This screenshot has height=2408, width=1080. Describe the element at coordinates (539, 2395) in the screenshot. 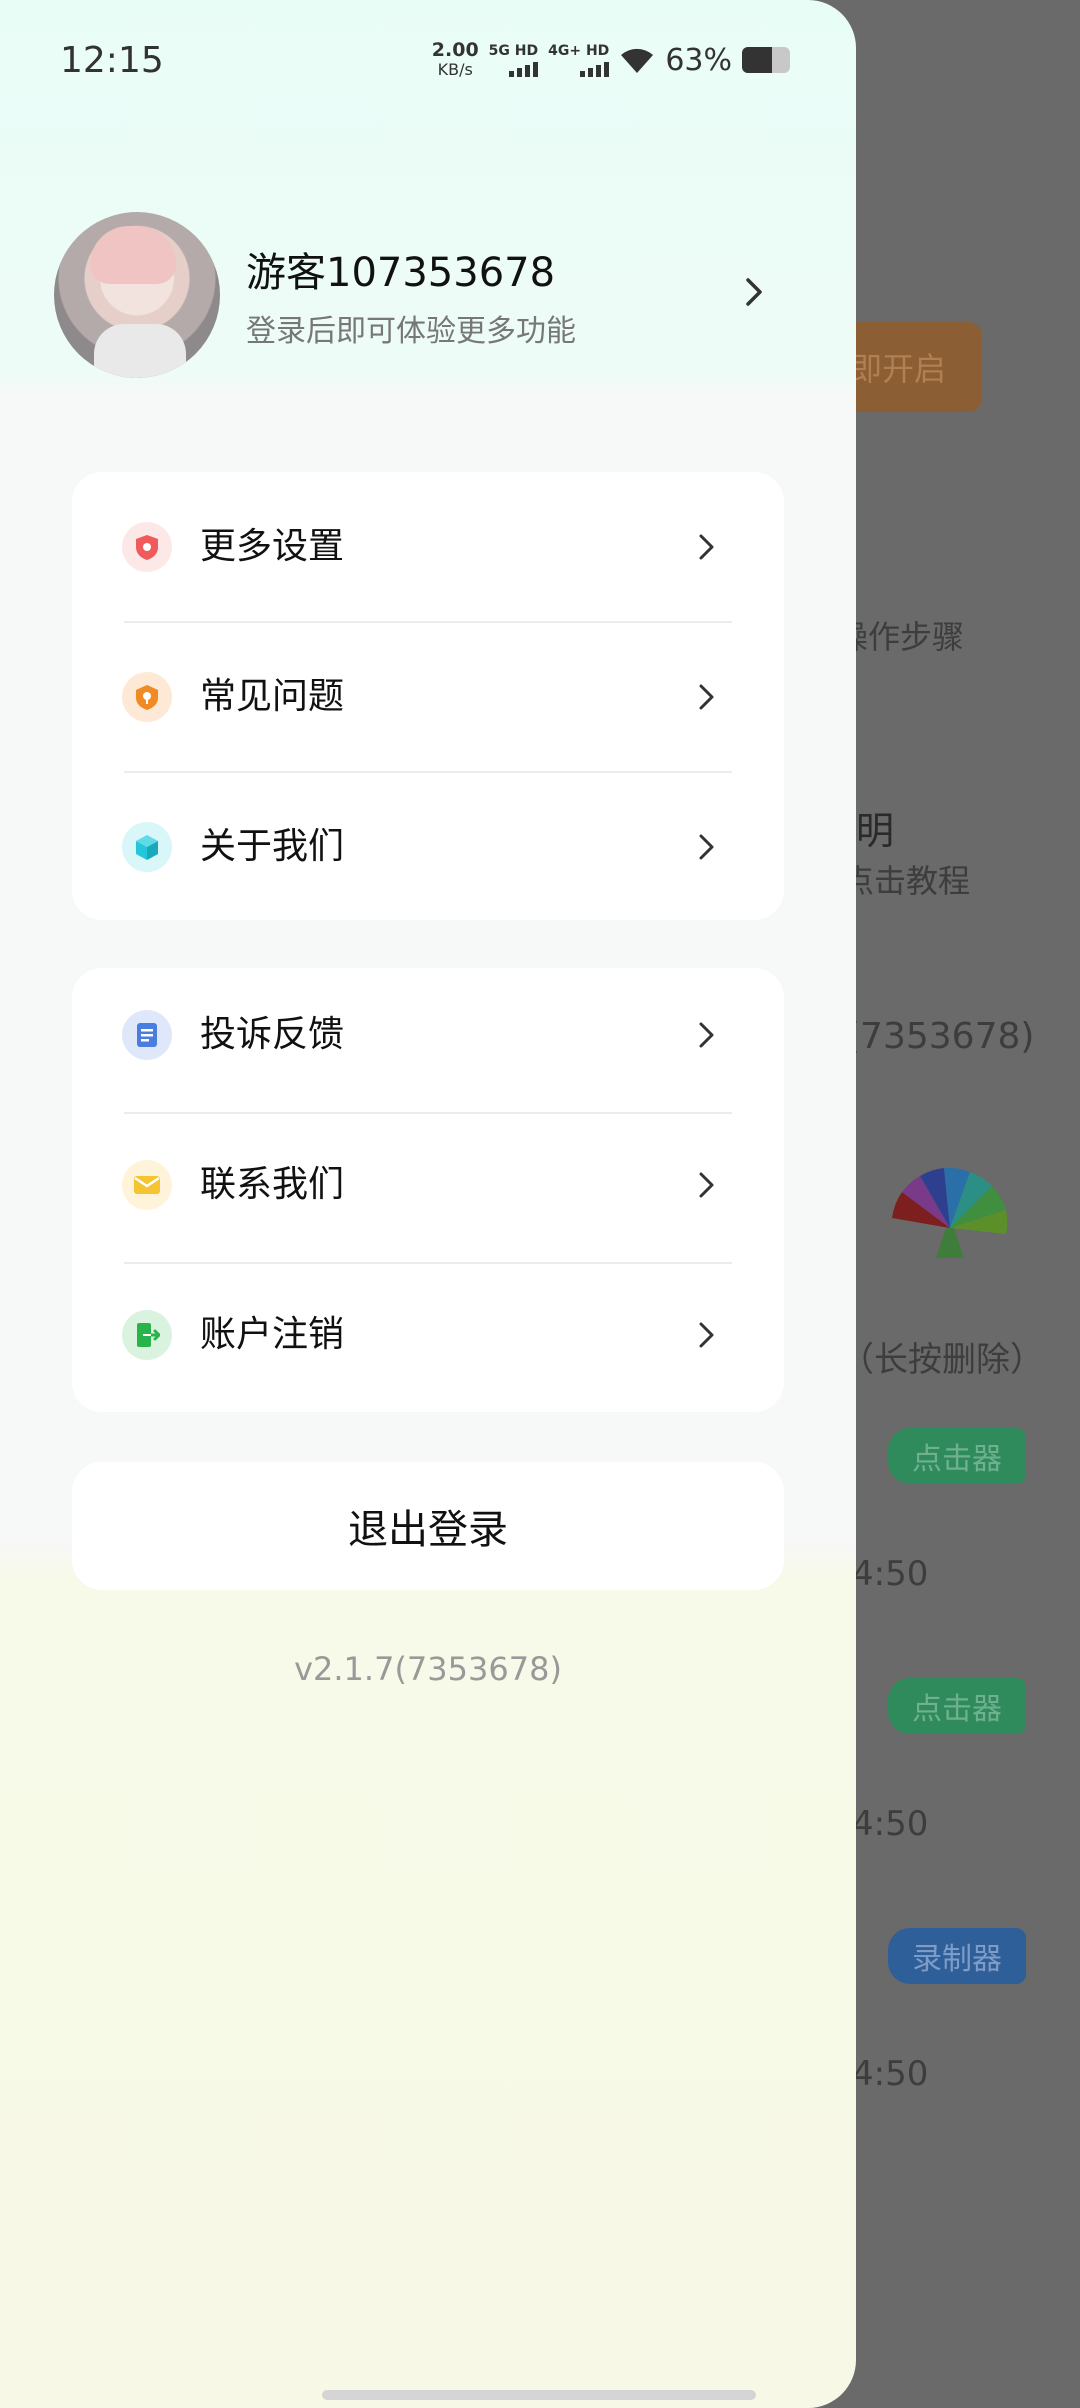

I see `home-indicator` at that location.